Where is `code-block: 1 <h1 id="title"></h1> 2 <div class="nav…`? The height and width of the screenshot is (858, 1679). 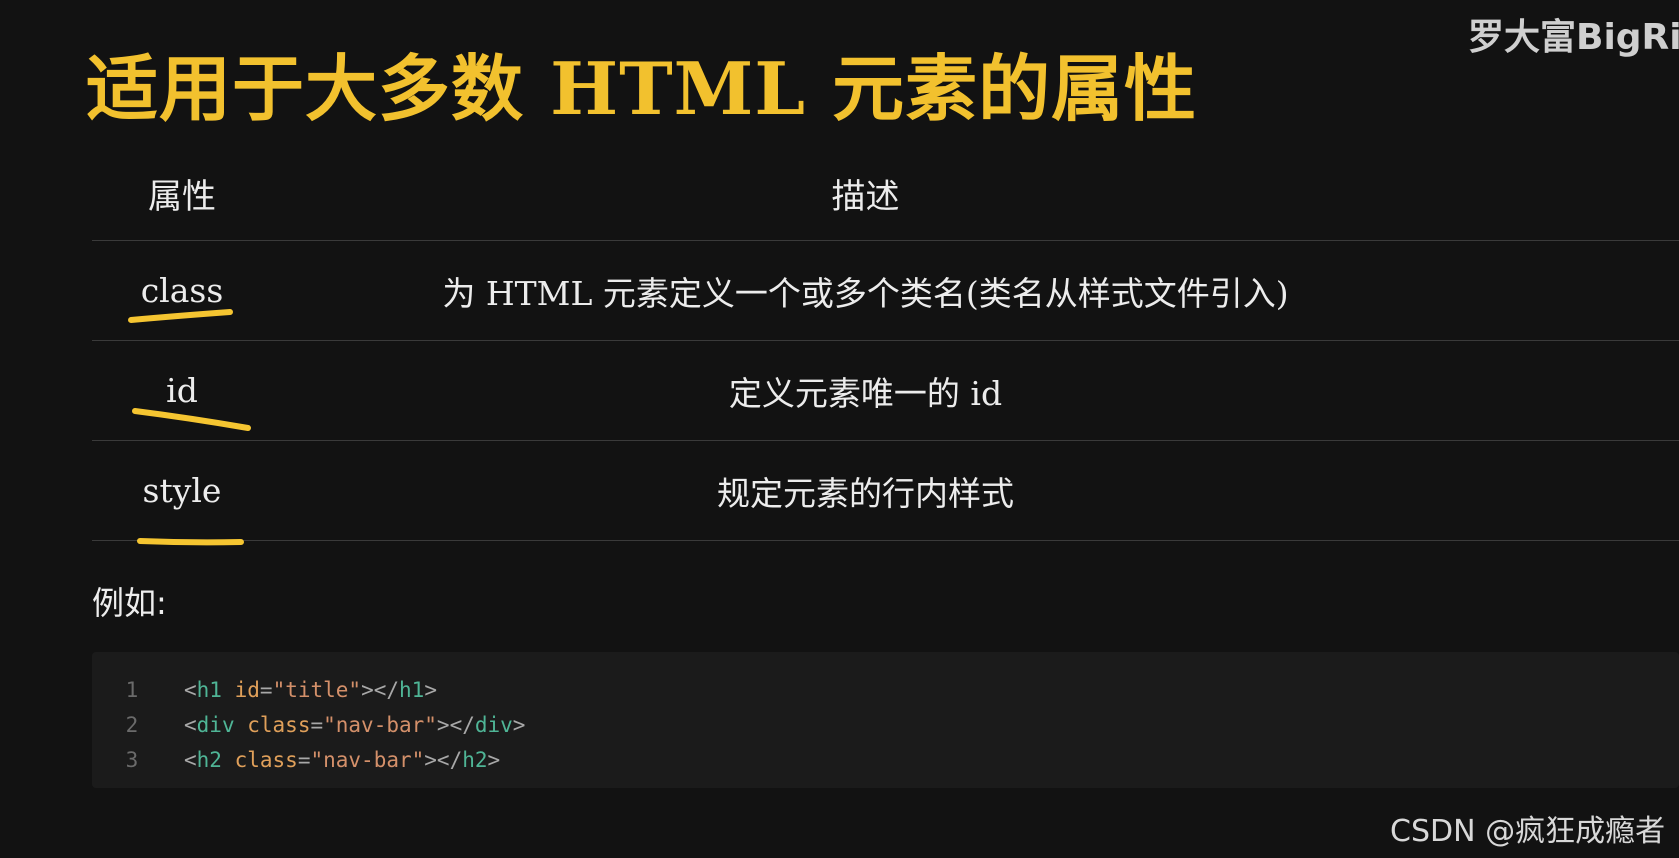 code-block: 1 <h1 id="title"></h1> 2 <div class="nav… is located at coordinates (885, 720).